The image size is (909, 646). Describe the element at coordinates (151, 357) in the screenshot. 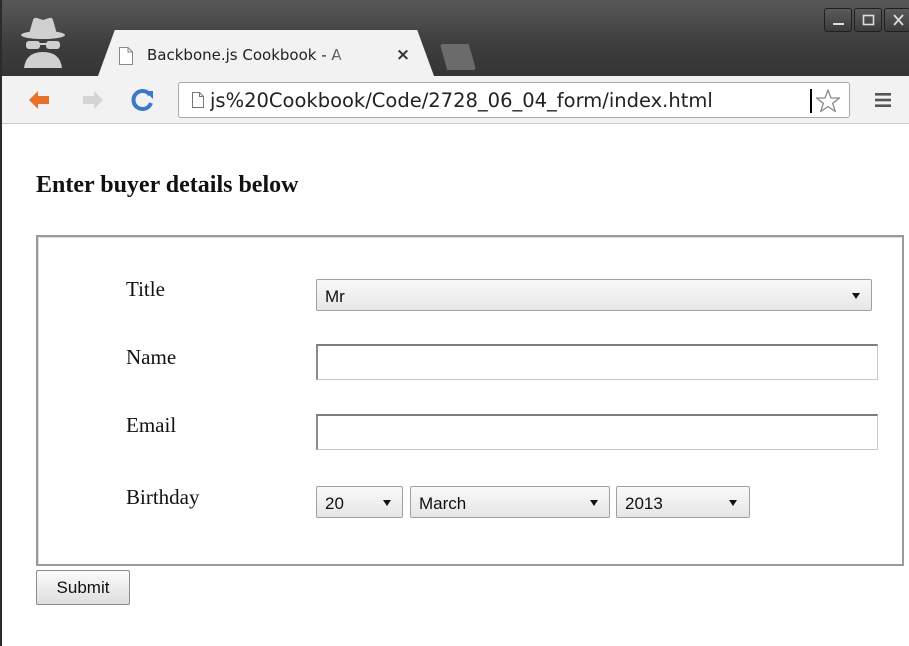

I see `name-label: Name` at that location.